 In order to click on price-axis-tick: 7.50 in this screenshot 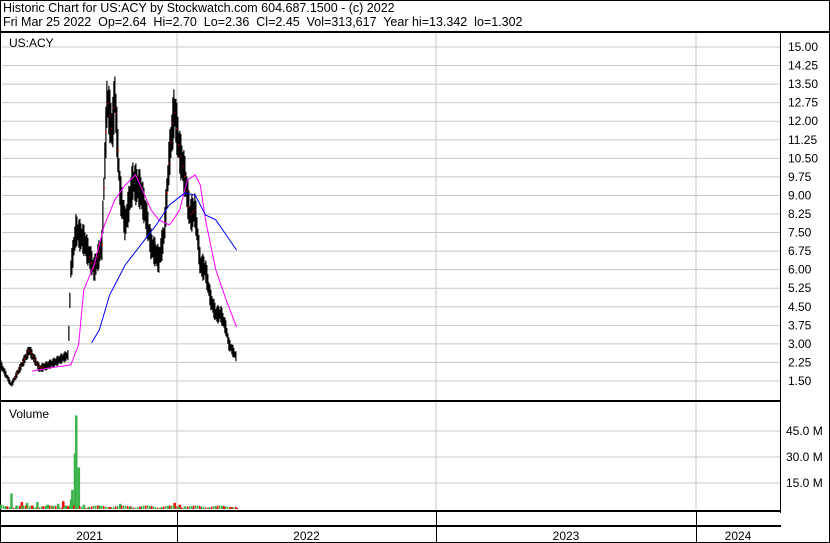, I will do `click(800, 233)`.